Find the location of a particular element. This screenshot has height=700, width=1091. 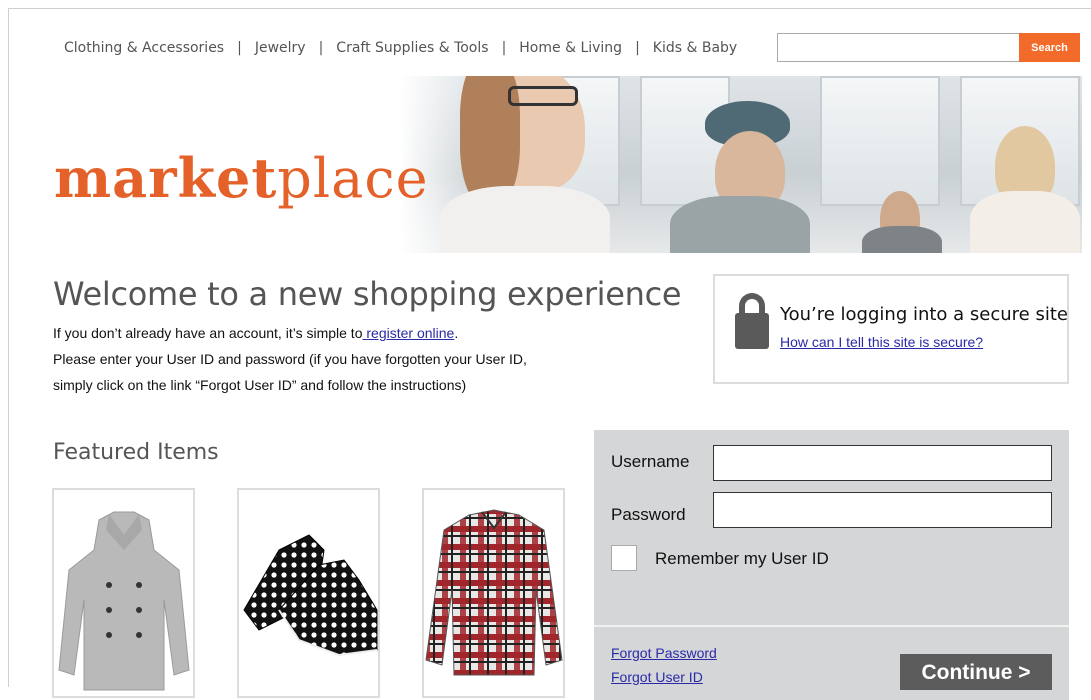

password-label: Password is located at coordinates (648, 514).